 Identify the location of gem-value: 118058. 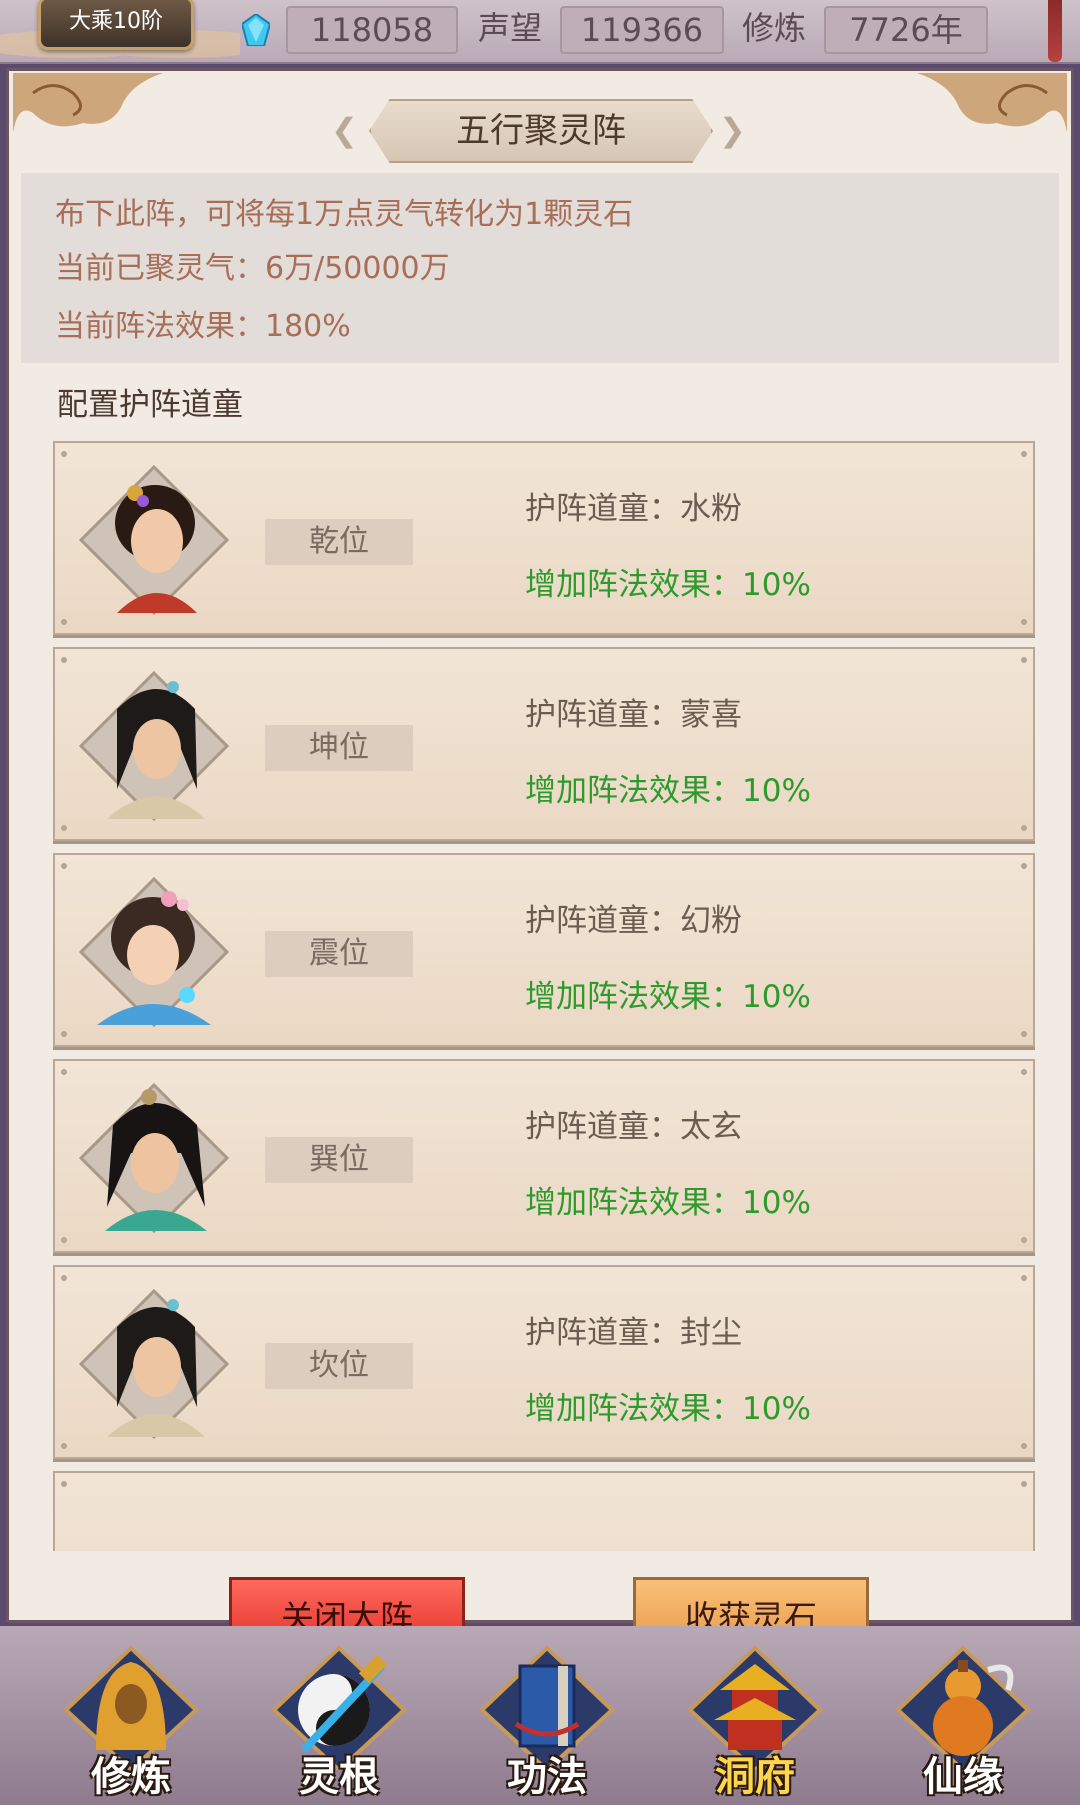
(372, 30).